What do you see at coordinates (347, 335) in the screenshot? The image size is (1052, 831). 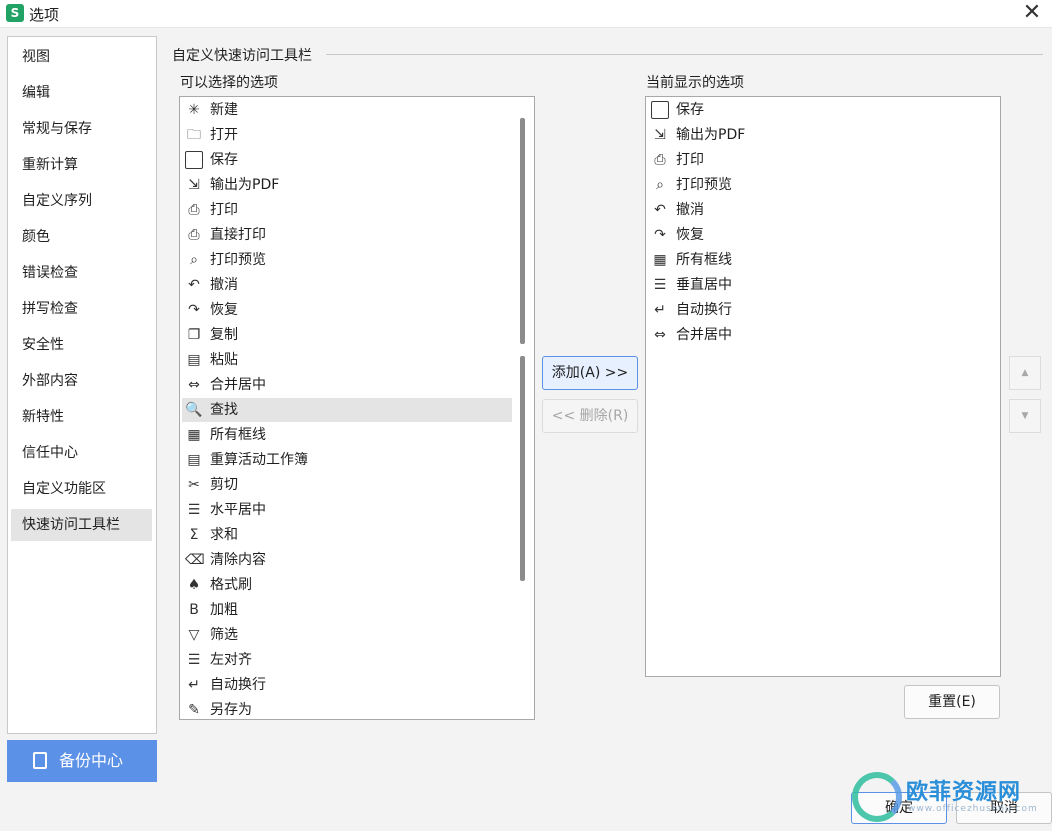 I see `list-item: ❐ 复制` at bounding box center [347, 335].